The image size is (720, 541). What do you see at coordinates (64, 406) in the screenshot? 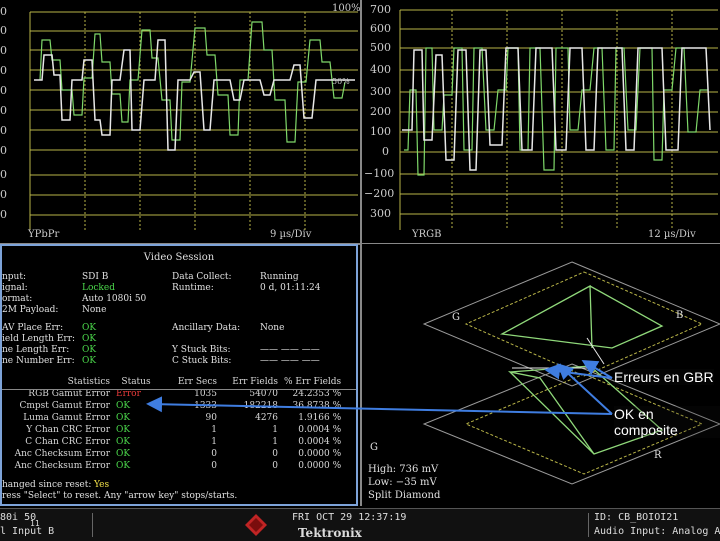
I see `stat-name: Cmpst Gamut Error` at bounding box center [64, 406].